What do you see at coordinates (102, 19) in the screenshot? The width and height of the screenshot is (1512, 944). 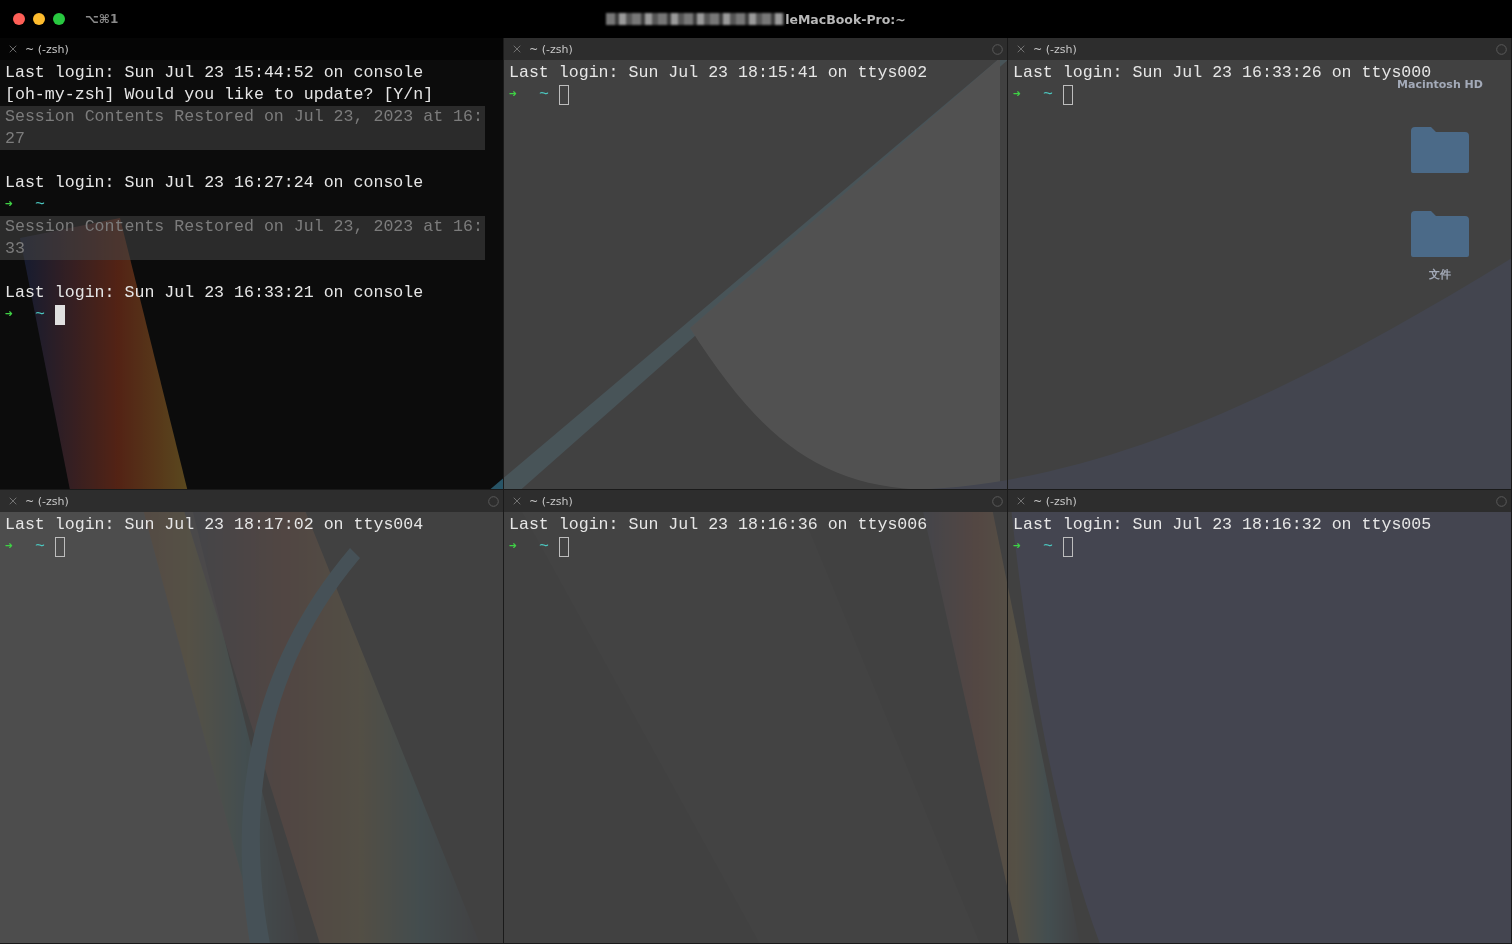 I see `window-shortcut: ⌥⌘1` at bounding box center [102, 19].